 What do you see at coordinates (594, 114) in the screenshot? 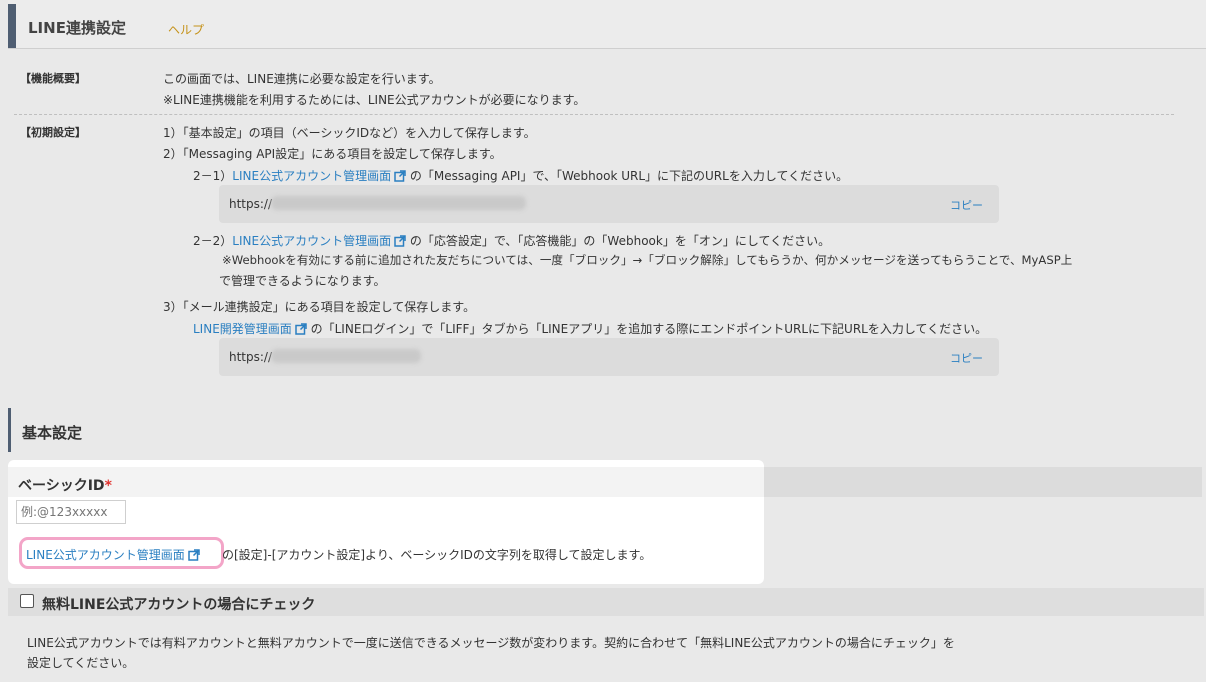
I see `divider` at bounding box center [594, 114].